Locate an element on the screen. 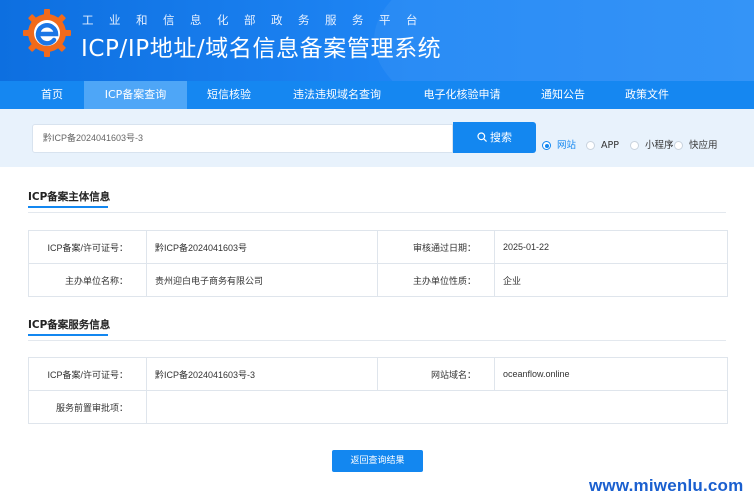 This screenshot has width=754, height=500. radio-mini-program-label: 小程序 is located at coordinates (659, 145).